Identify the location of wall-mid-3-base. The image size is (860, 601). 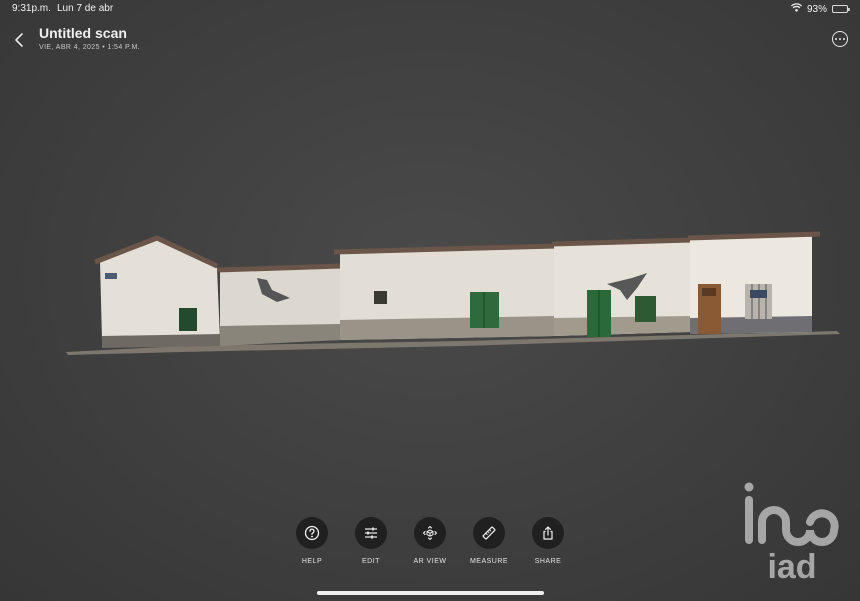
(622, 326).